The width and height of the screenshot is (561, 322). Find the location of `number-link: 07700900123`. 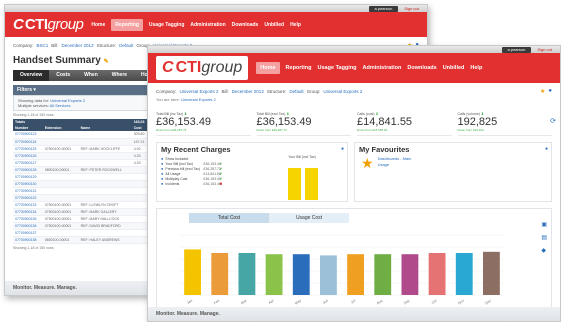

number-link: 07700900123 is located at coordinates (28, 135).